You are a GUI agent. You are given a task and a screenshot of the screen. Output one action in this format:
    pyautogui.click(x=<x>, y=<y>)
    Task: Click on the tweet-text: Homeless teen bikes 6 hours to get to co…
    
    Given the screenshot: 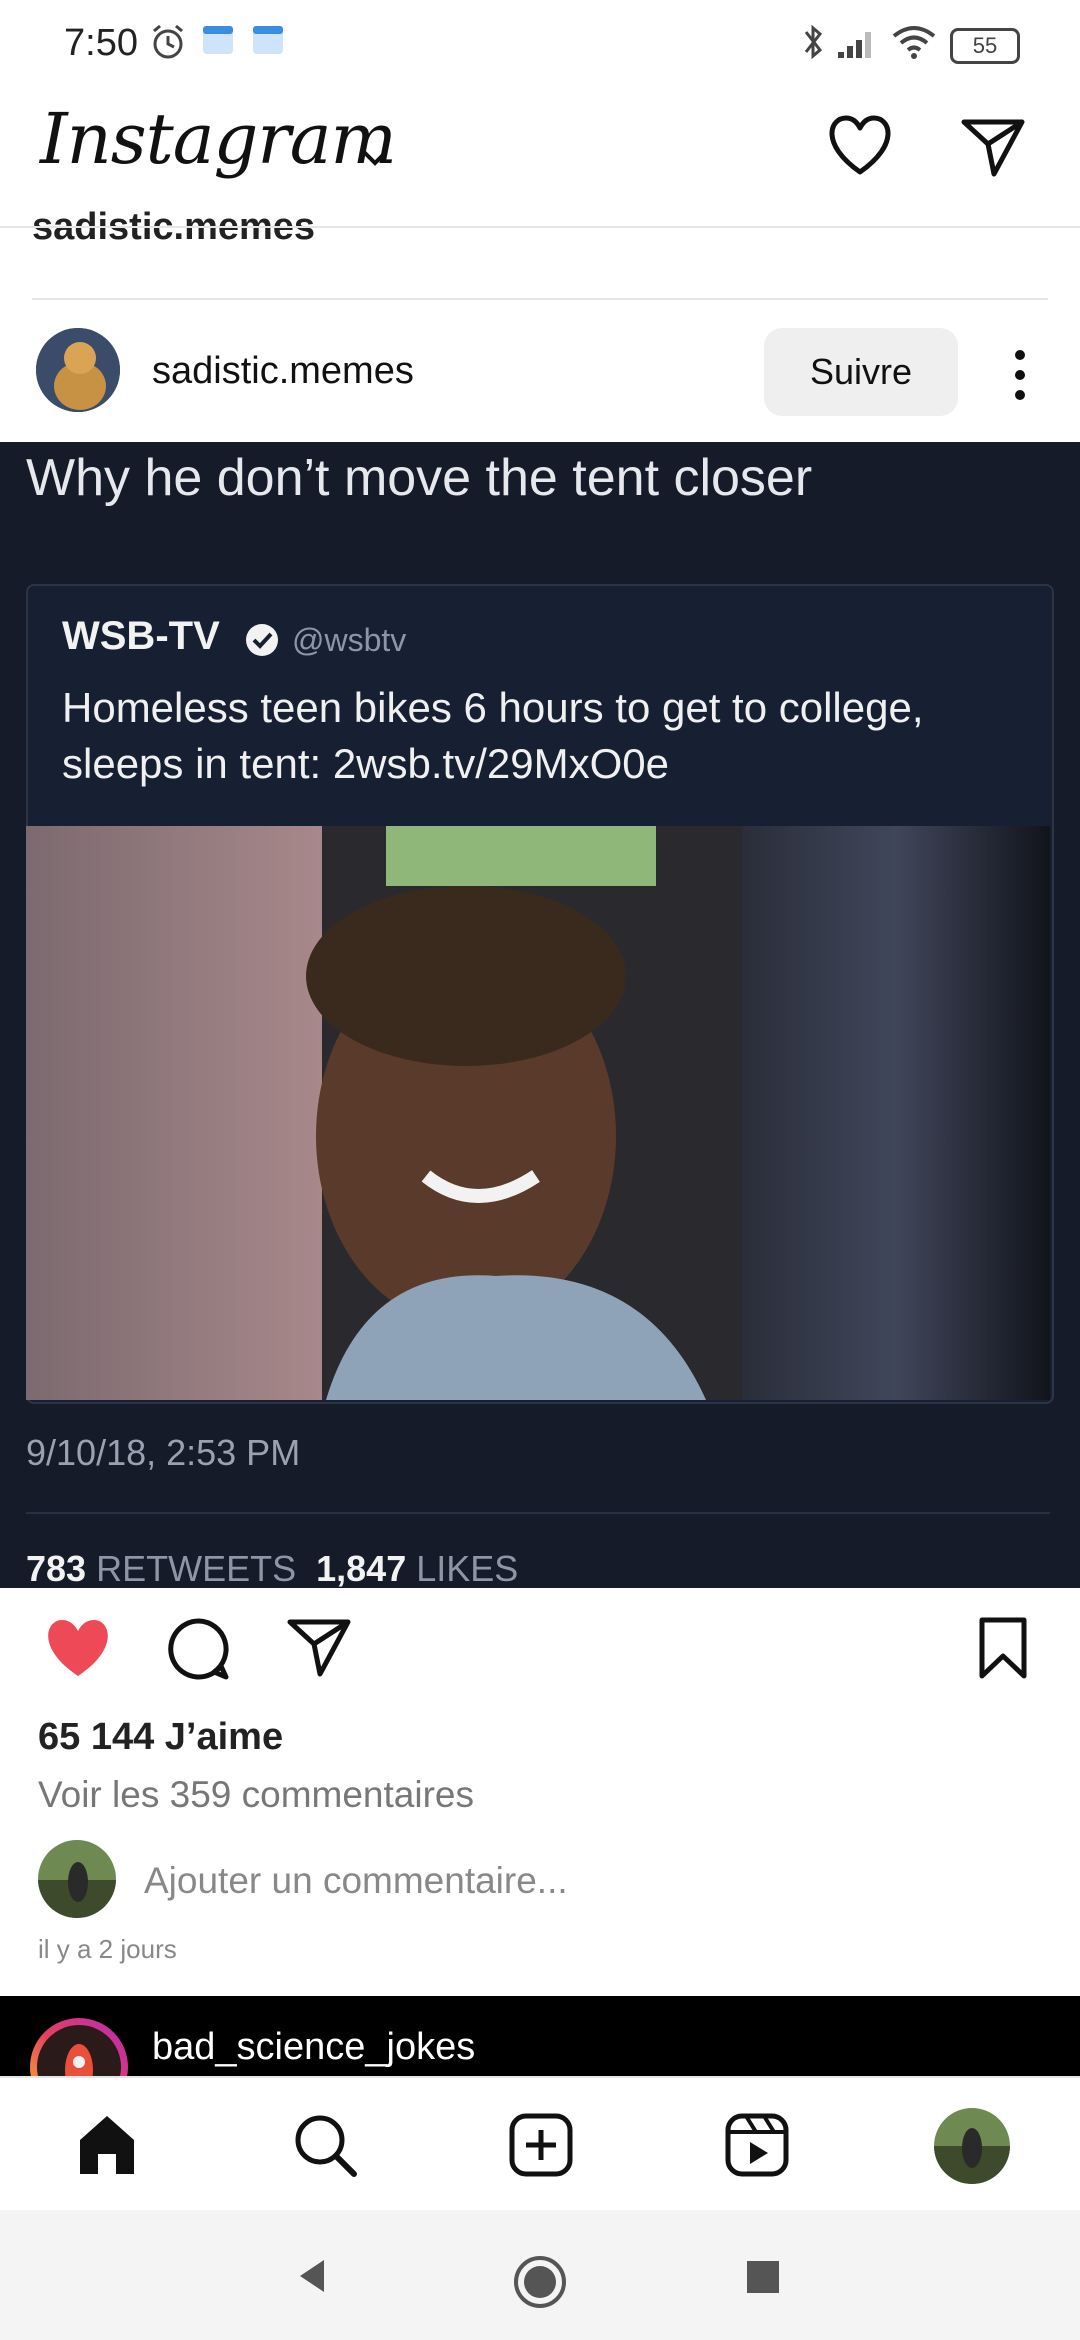 What is the action you would take?
    pyautogui.click(x=493, y=735)
    